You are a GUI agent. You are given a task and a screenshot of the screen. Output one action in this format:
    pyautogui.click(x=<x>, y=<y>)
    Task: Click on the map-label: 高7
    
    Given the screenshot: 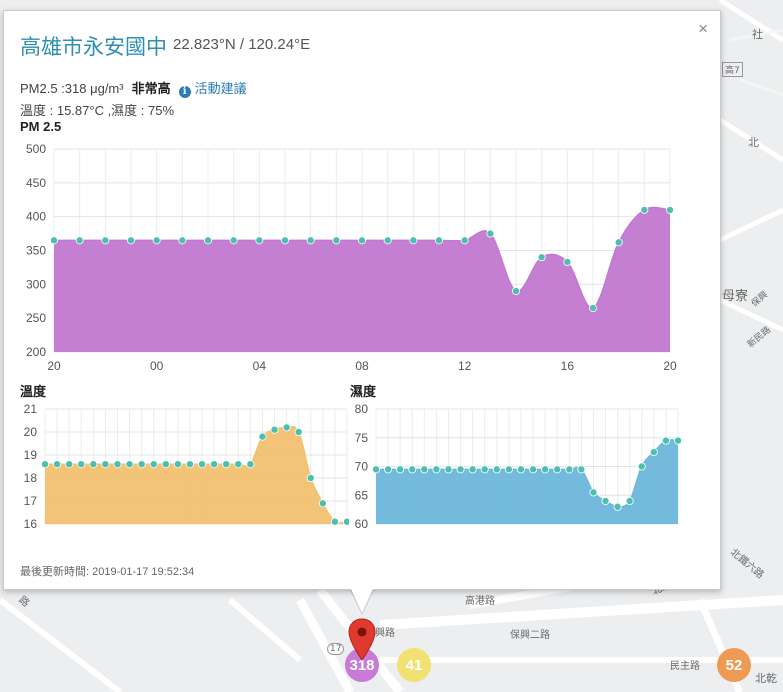 What is the action you would take?
    pyautogui.click(x=732, y=69)
    